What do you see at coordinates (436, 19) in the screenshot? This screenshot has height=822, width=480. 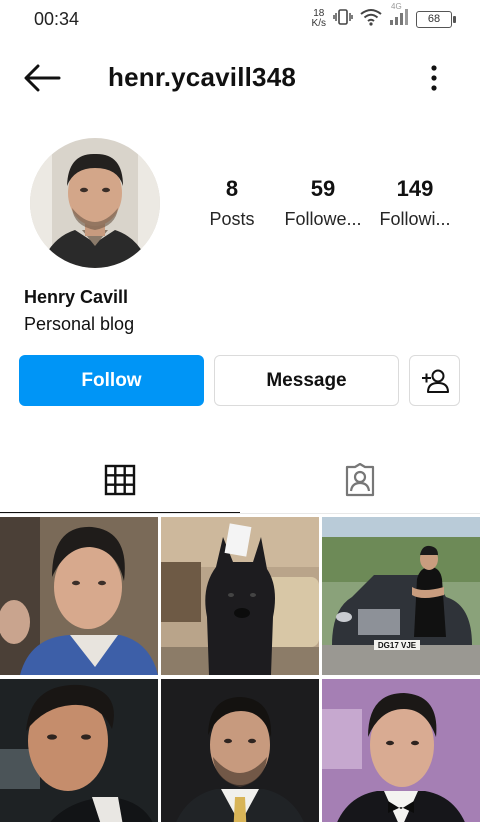 I see `battery-icon: 68` at bounding box center [436, 19].